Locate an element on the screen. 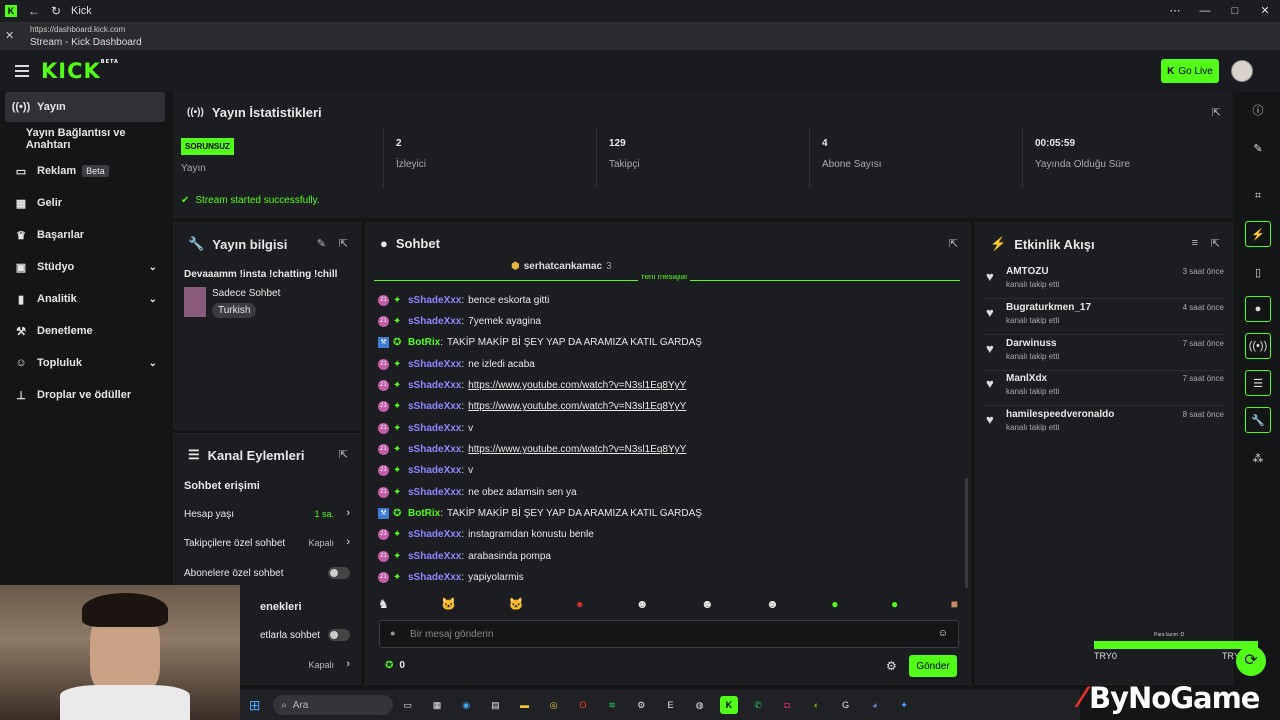 The width and height of the screenshot is (1280, 720). epic-games-icon: E is located at coordinates (670, 705).